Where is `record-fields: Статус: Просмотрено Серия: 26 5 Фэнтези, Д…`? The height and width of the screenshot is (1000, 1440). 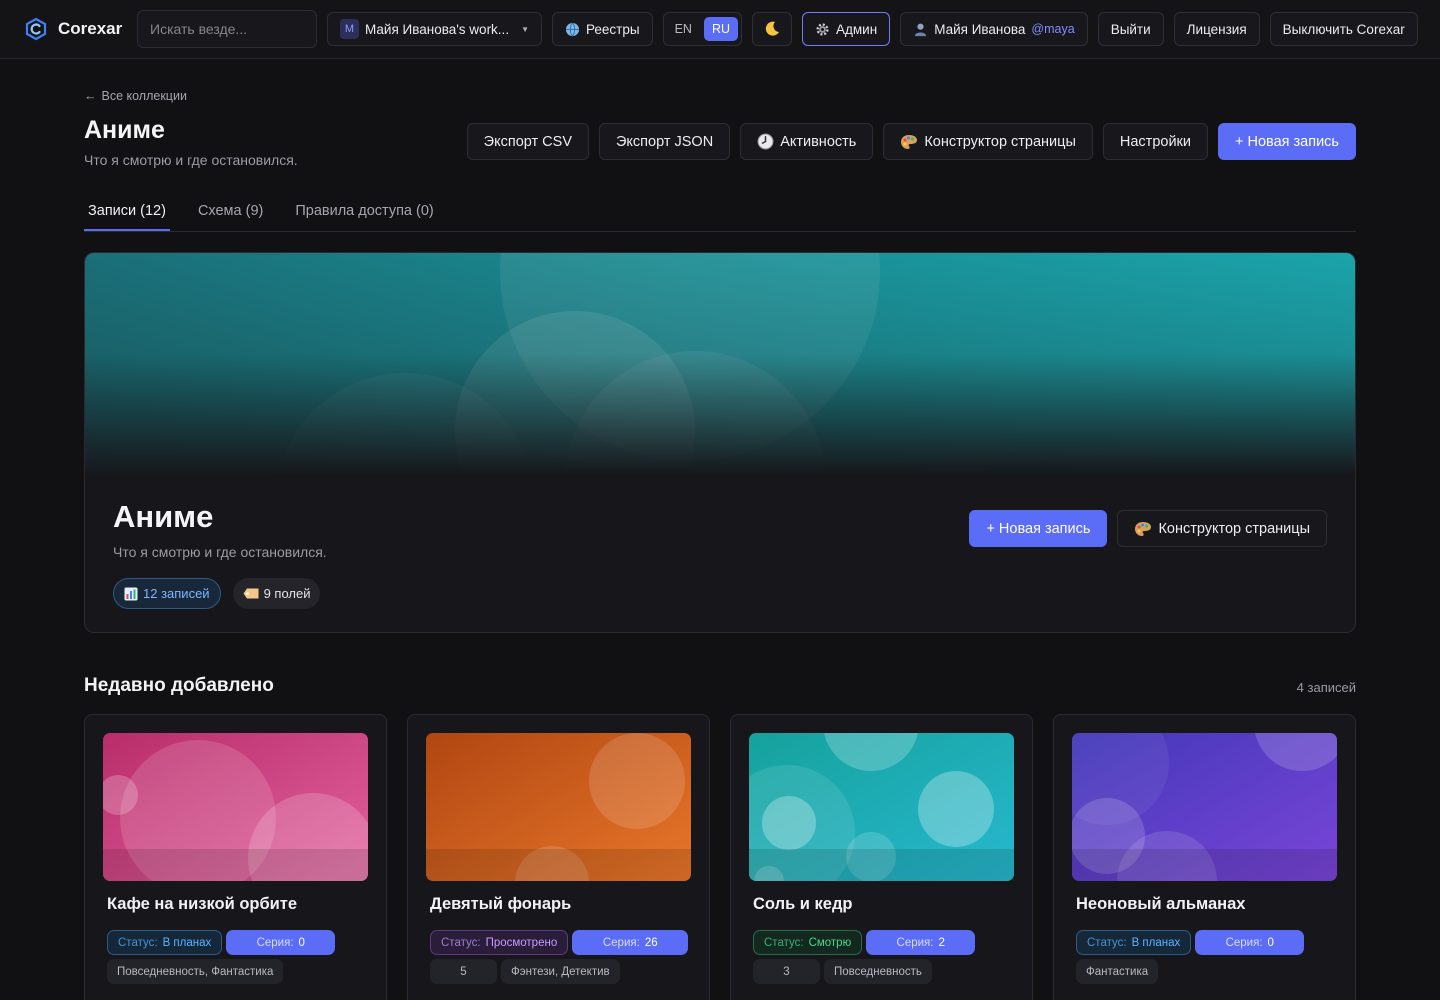
record-fields: Статус: Просмотрено Серия: 26 5 Фэнтези, Д… is located at coordinates (565, 957).